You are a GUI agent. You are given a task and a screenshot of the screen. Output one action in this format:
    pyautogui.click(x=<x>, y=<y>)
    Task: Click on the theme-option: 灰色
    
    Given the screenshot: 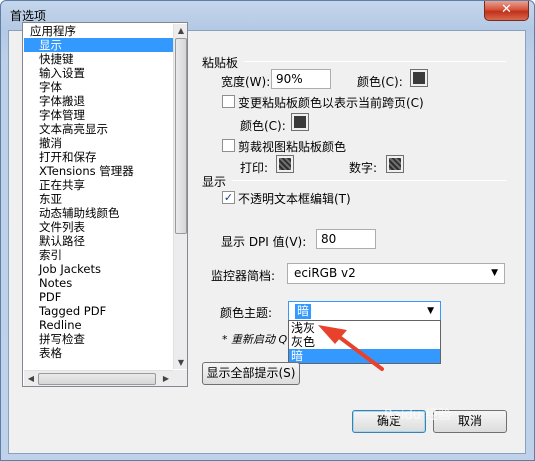 What is the action you would take?
    pyautogui.click(x=364, y=342)
    